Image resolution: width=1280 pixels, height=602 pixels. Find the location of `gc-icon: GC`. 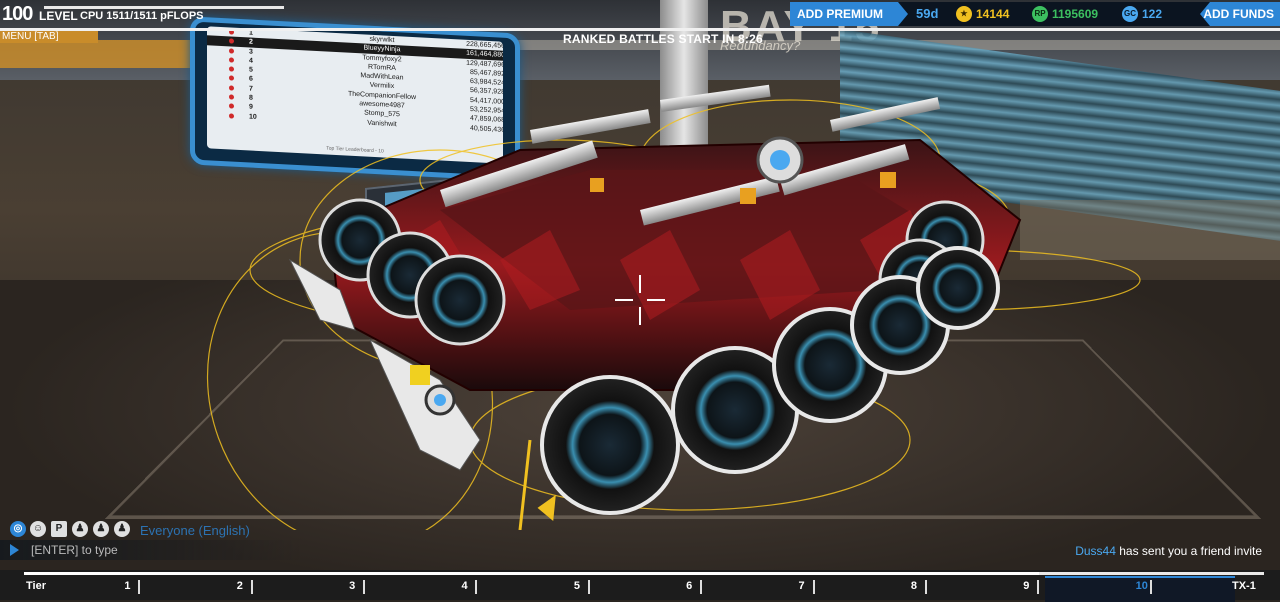

gc-icon: GC is located at coordinates (1130, 14).